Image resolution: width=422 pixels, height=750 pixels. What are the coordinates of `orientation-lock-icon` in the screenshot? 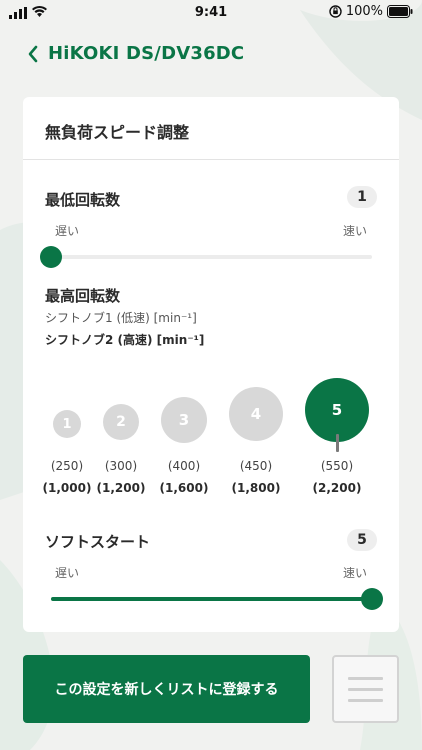 It's located at (335, 11).